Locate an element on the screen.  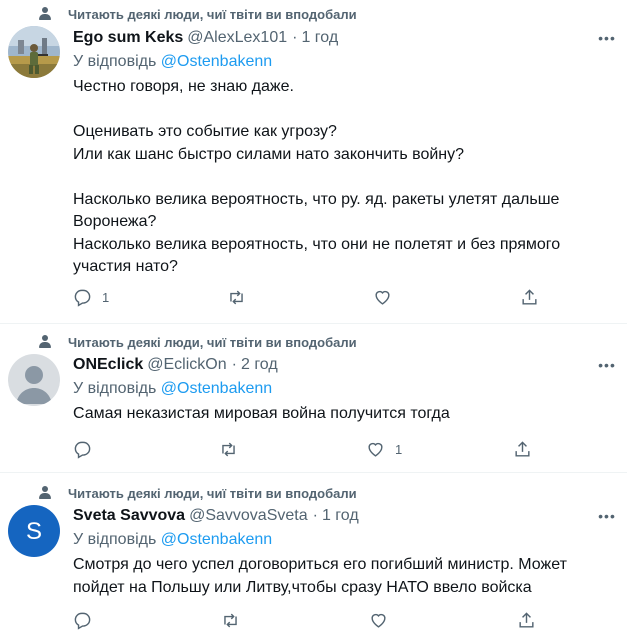
tweet-header: ONEclick @EclickOn · 2 год is located at coordinates (175, 365).